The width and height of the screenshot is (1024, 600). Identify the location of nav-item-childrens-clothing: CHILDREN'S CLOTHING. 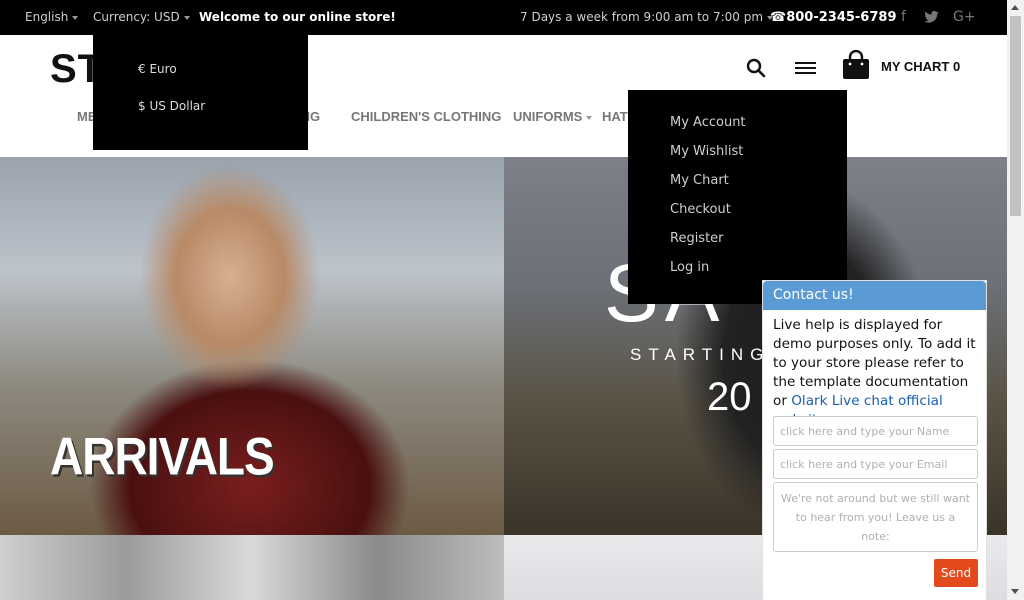
(426, 116).